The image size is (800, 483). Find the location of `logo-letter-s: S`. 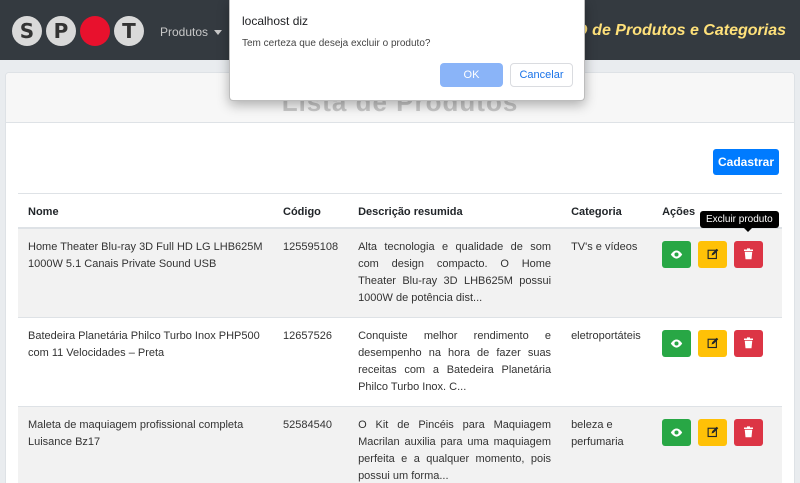

logo-letter-s: S is located at coordinates (27, 31).